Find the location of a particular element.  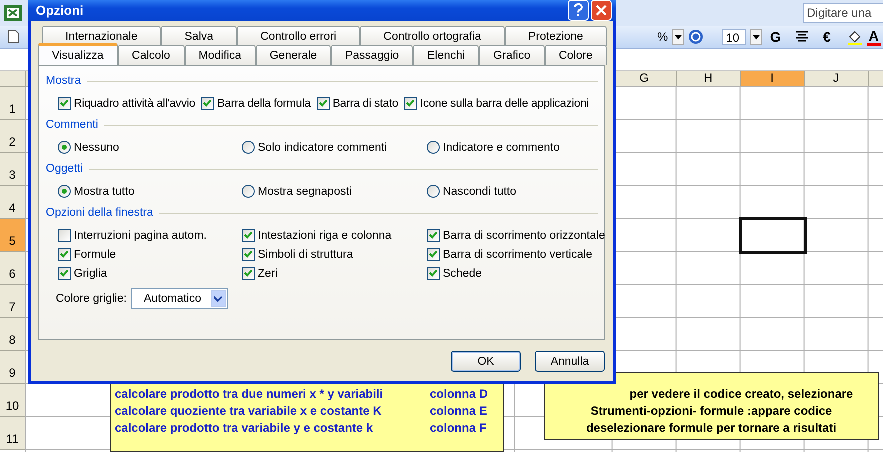

row-header: 8 is located at coordinates (13, 334).